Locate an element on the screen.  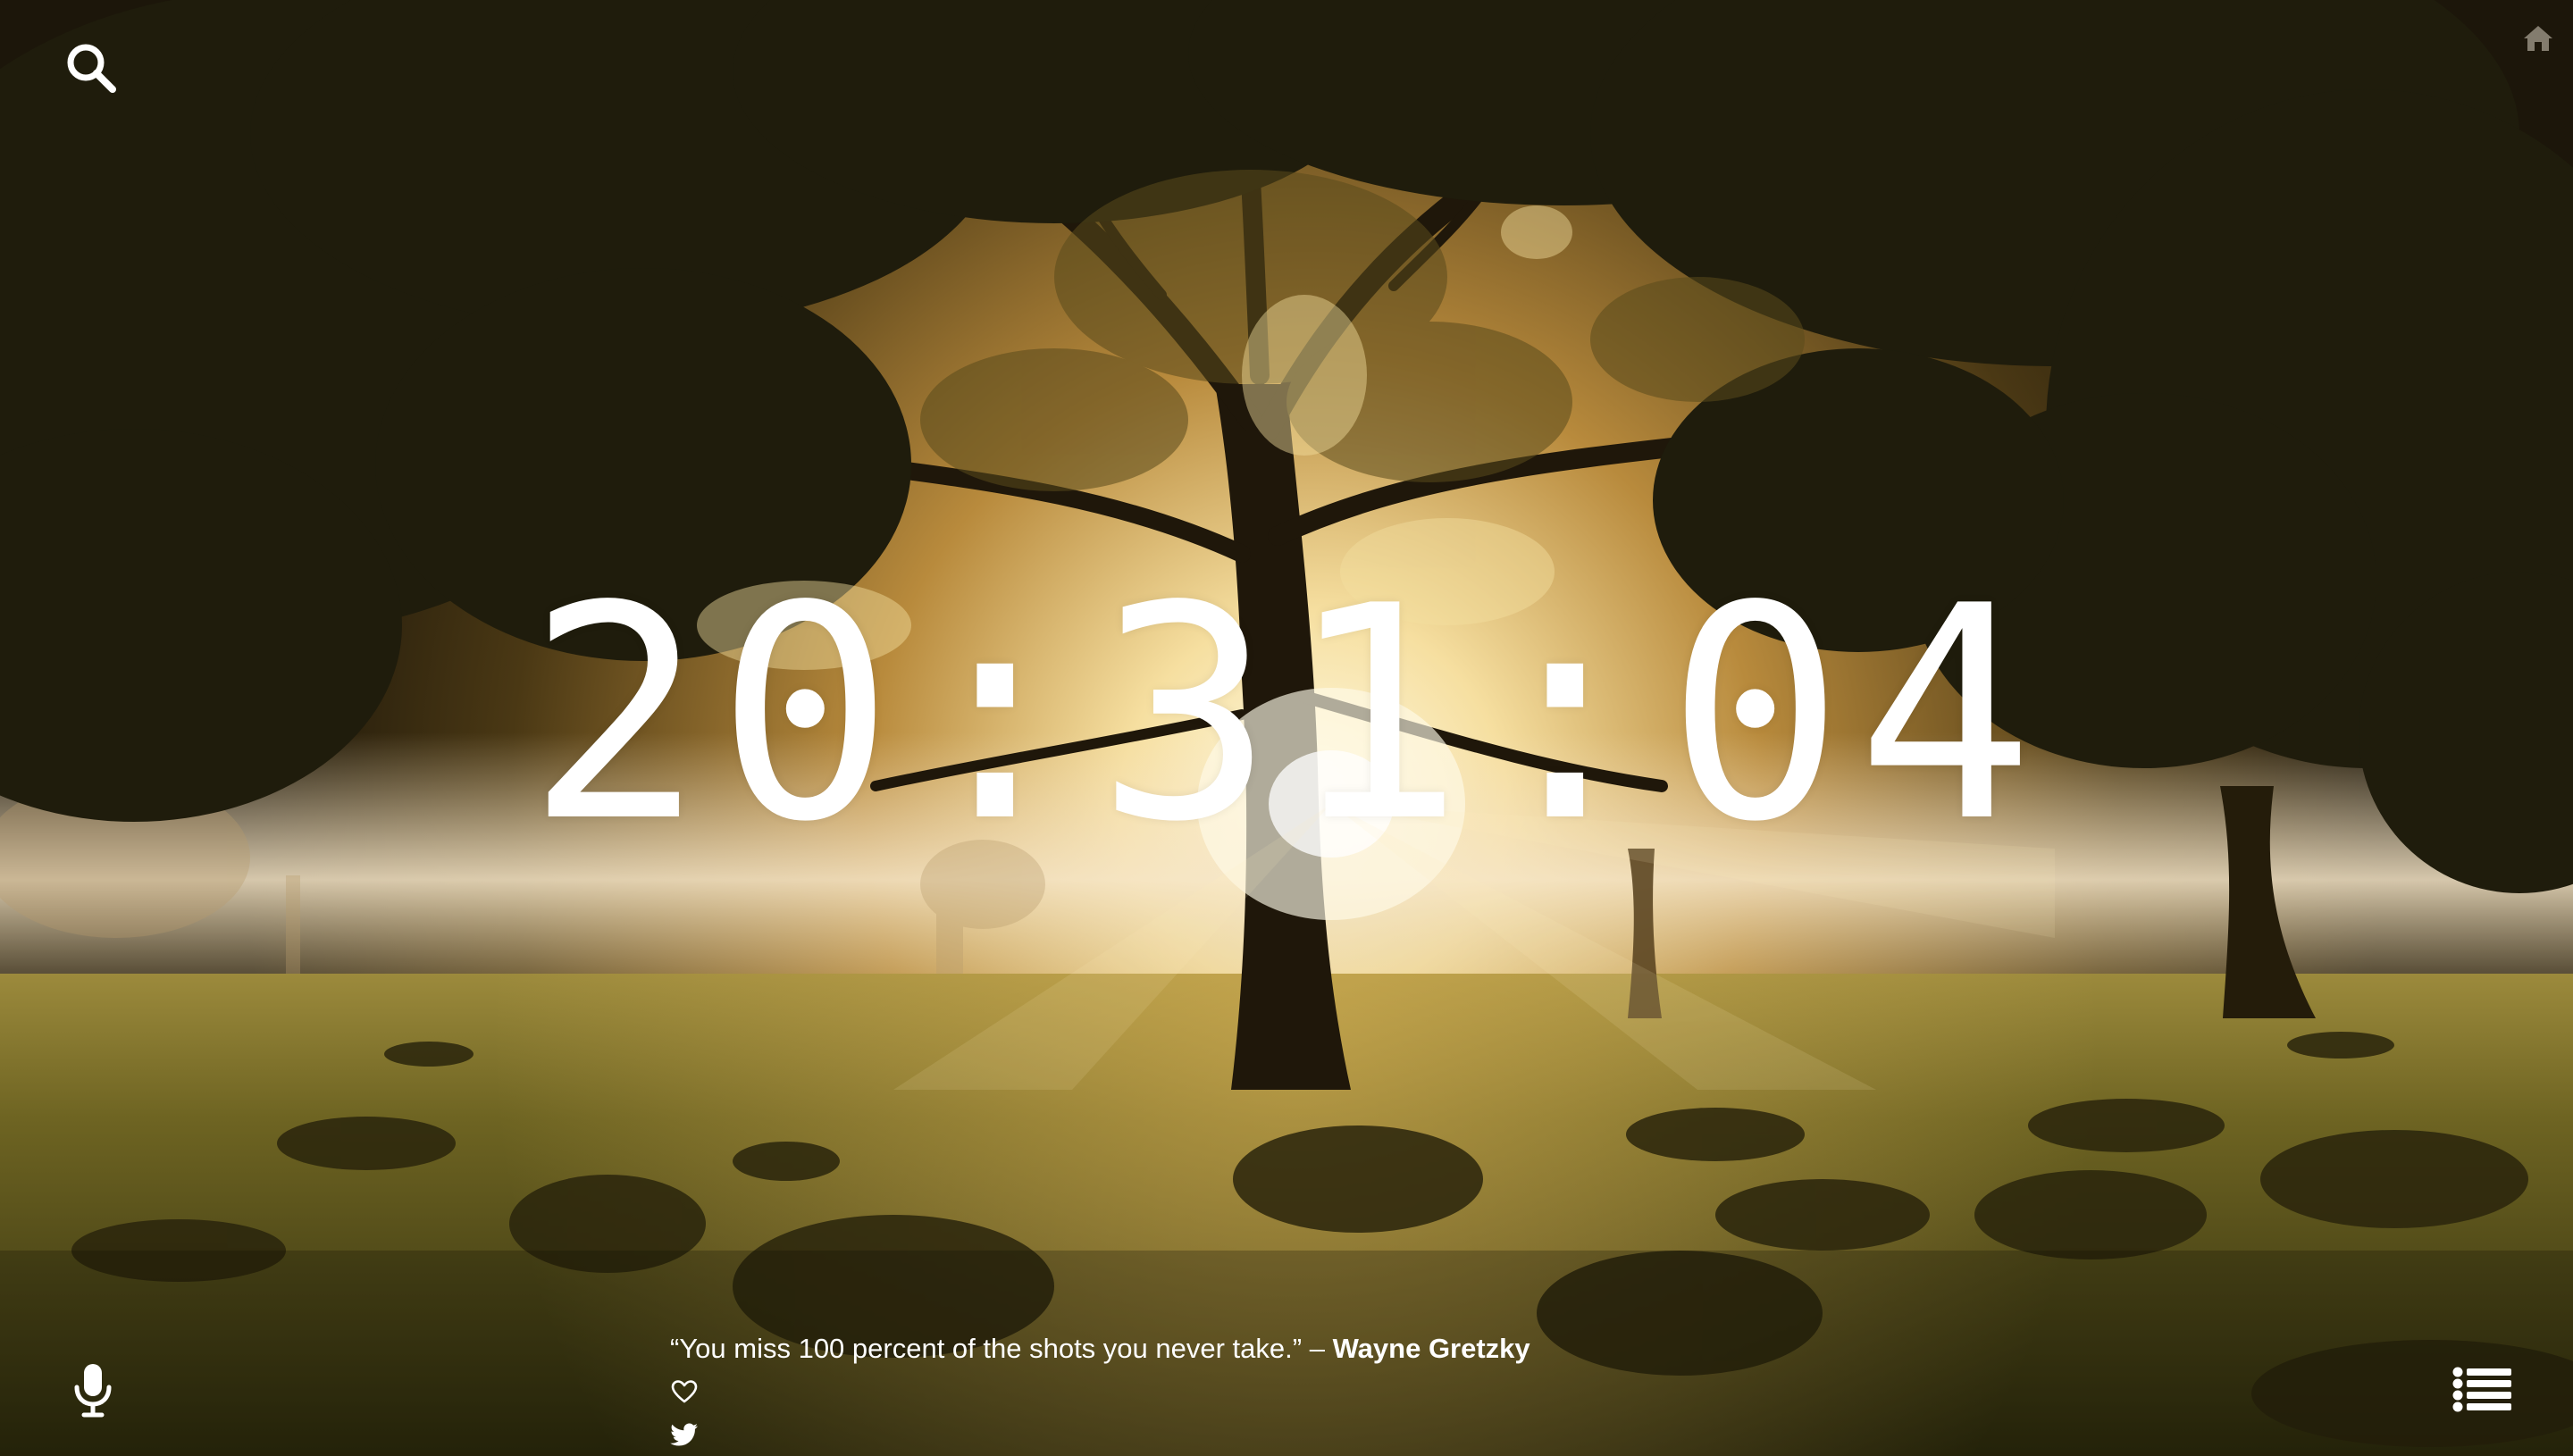
clock-time: 20:31:04 is located at coordinates (1286, 714).